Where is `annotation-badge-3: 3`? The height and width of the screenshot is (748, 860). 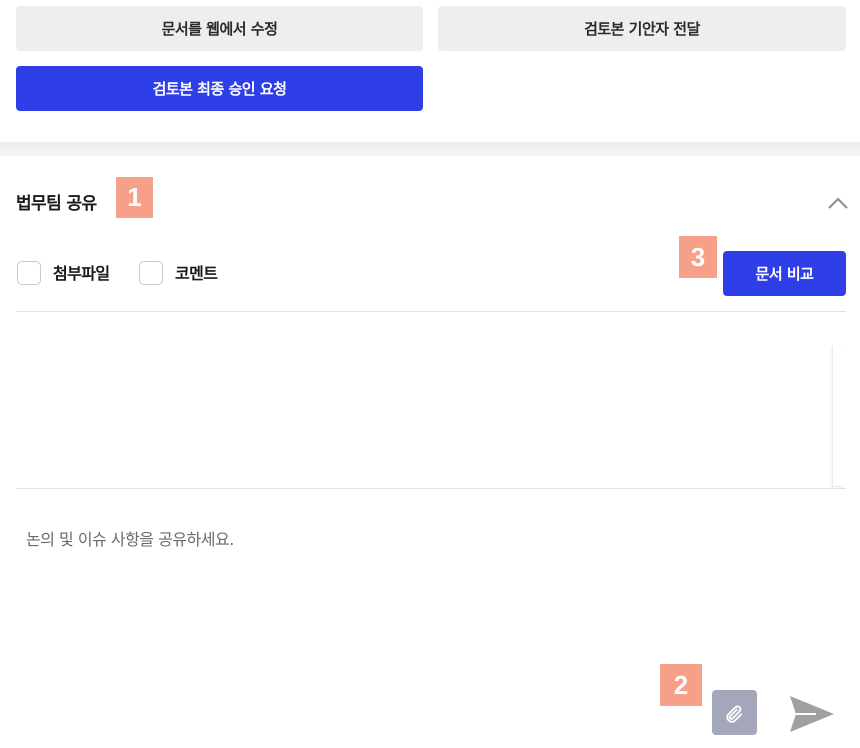 annotation-badge-3: 3 is located at coordinates (698, 257).